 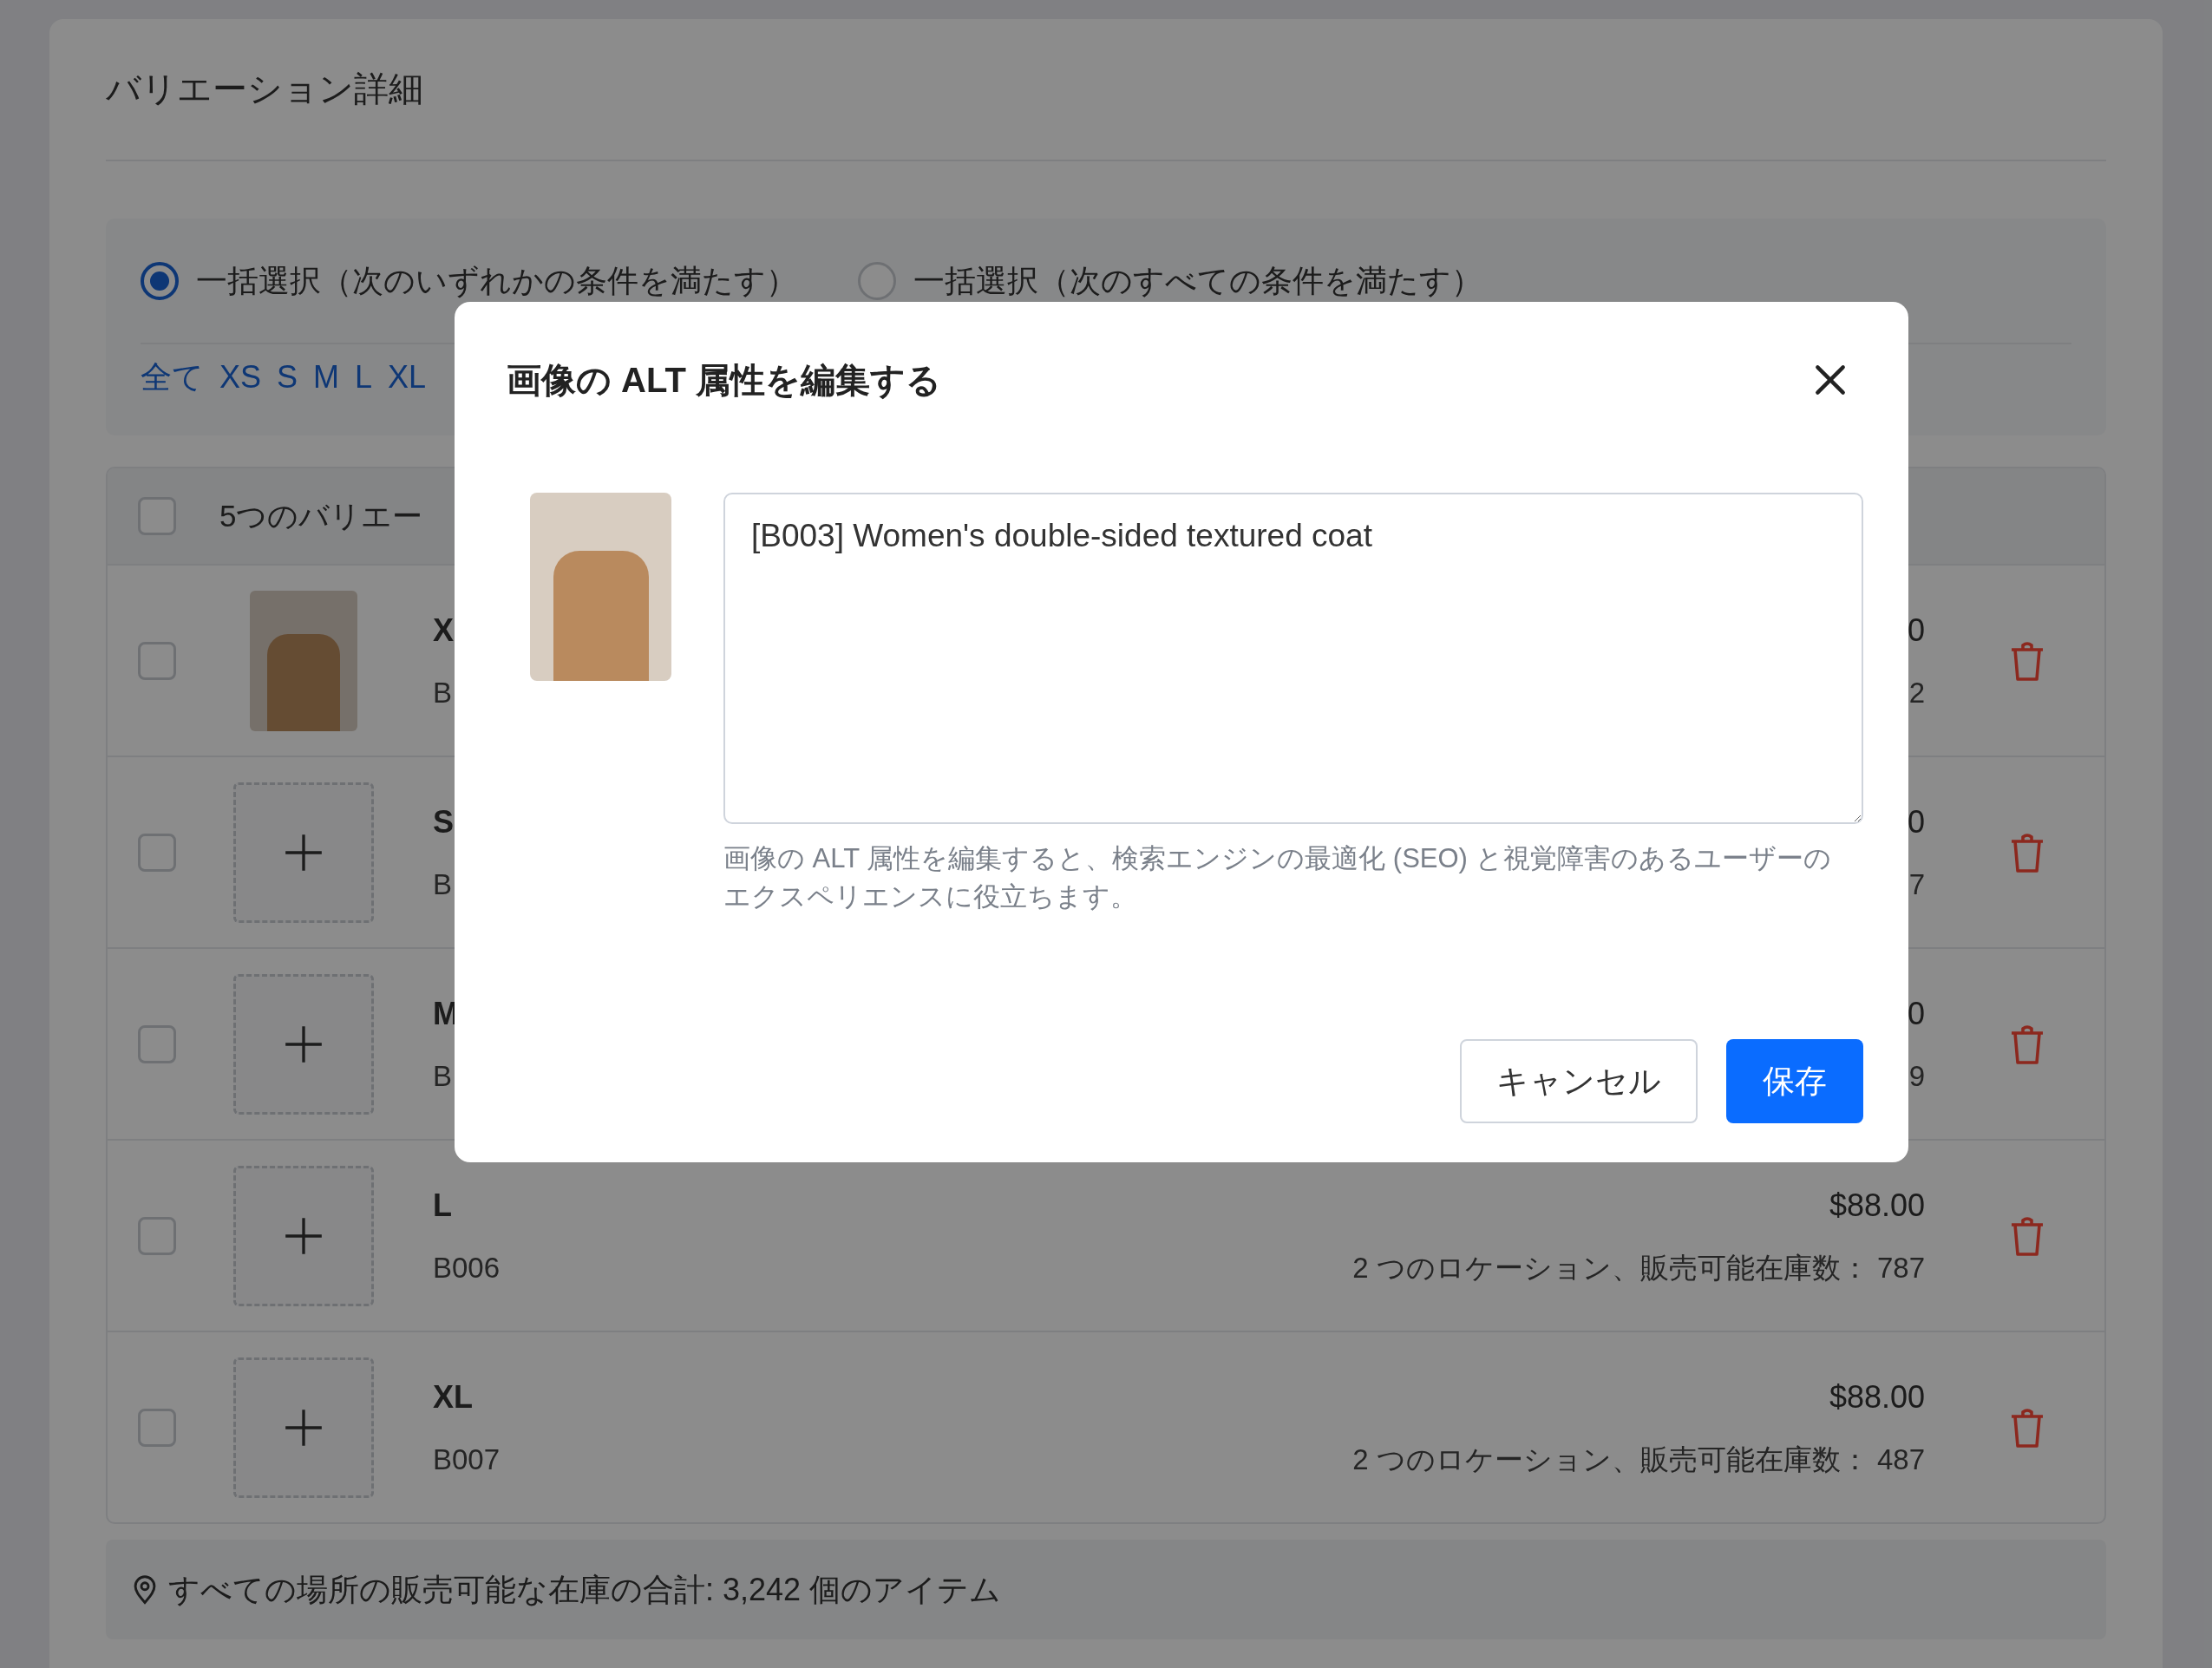 I want to click on radio-label: 一括選択（次のいずれかの条件を満たす）, so click(x=496, y=280).